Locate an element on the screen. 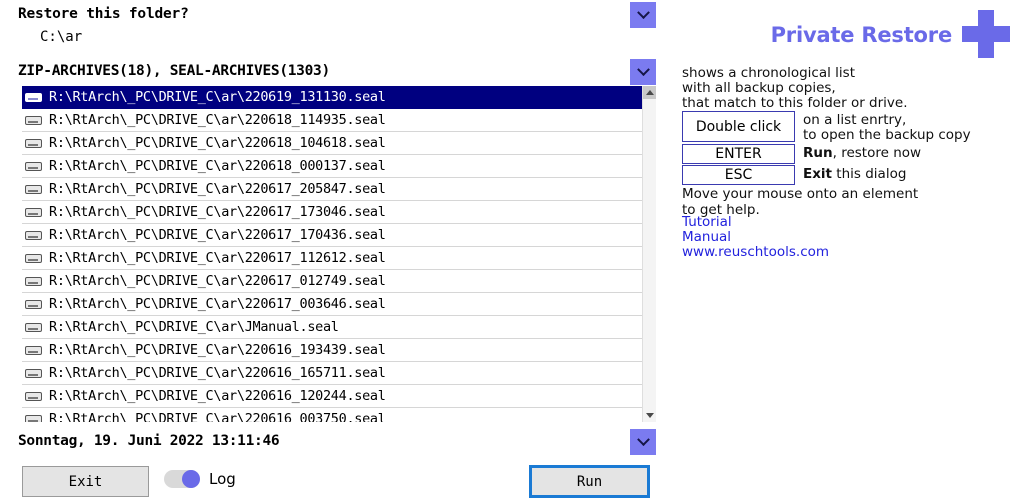  triangle-up-icon is located at coordinates (649, 92).